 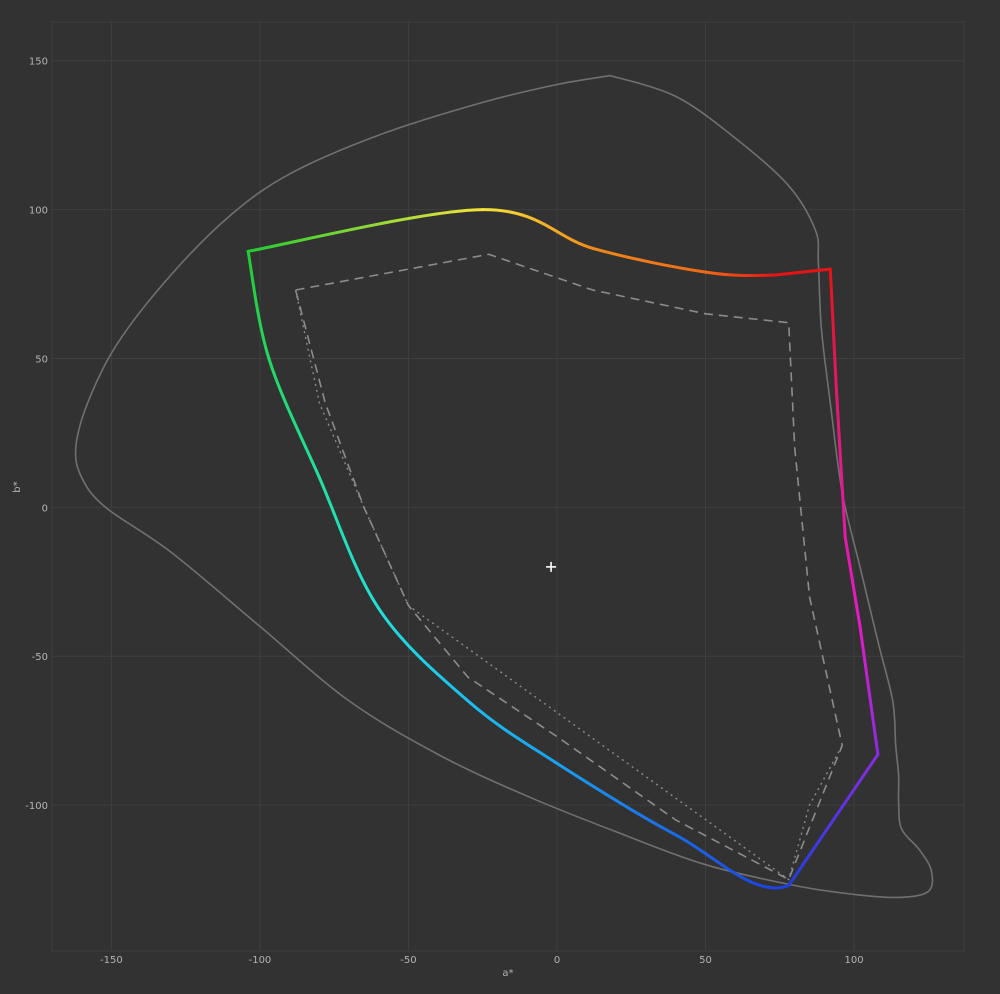 What do you see at coordinates (408, 960) in the screenshot?
I see `x-tick-label: -50` at bounding box center [408, 960].